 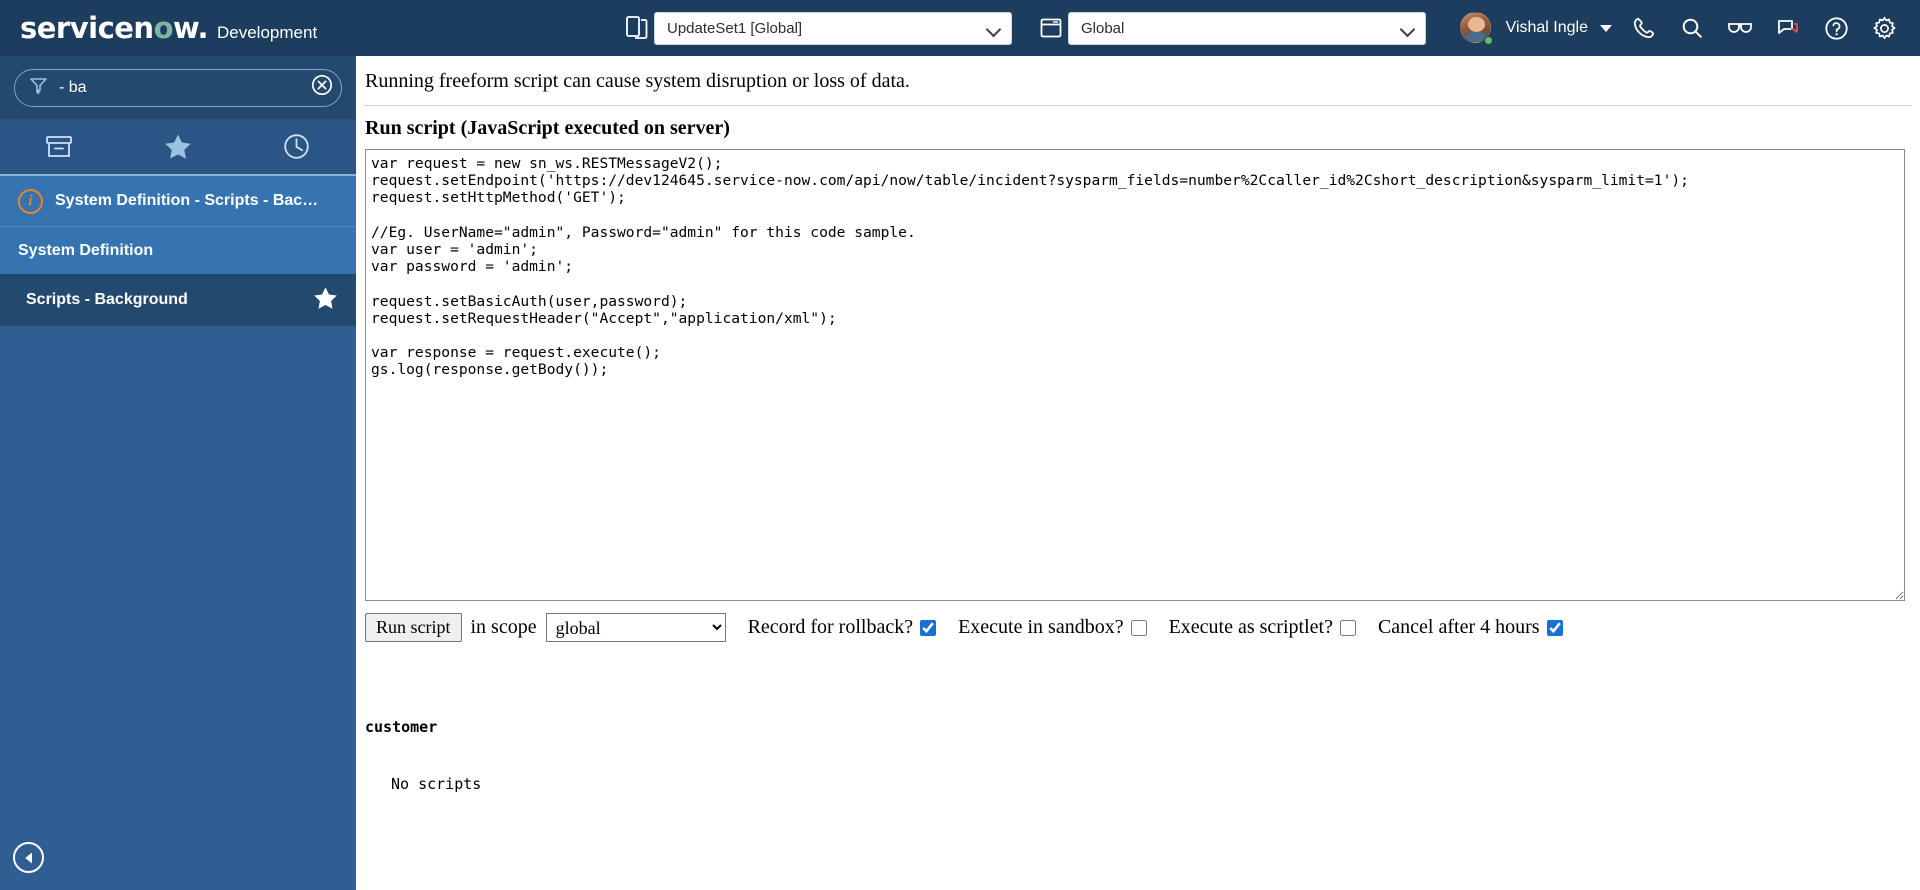 I want to click on checkbox-group-execute-as-scriptlet: Execute as scriptlet?, so click(x=1262, y=627).